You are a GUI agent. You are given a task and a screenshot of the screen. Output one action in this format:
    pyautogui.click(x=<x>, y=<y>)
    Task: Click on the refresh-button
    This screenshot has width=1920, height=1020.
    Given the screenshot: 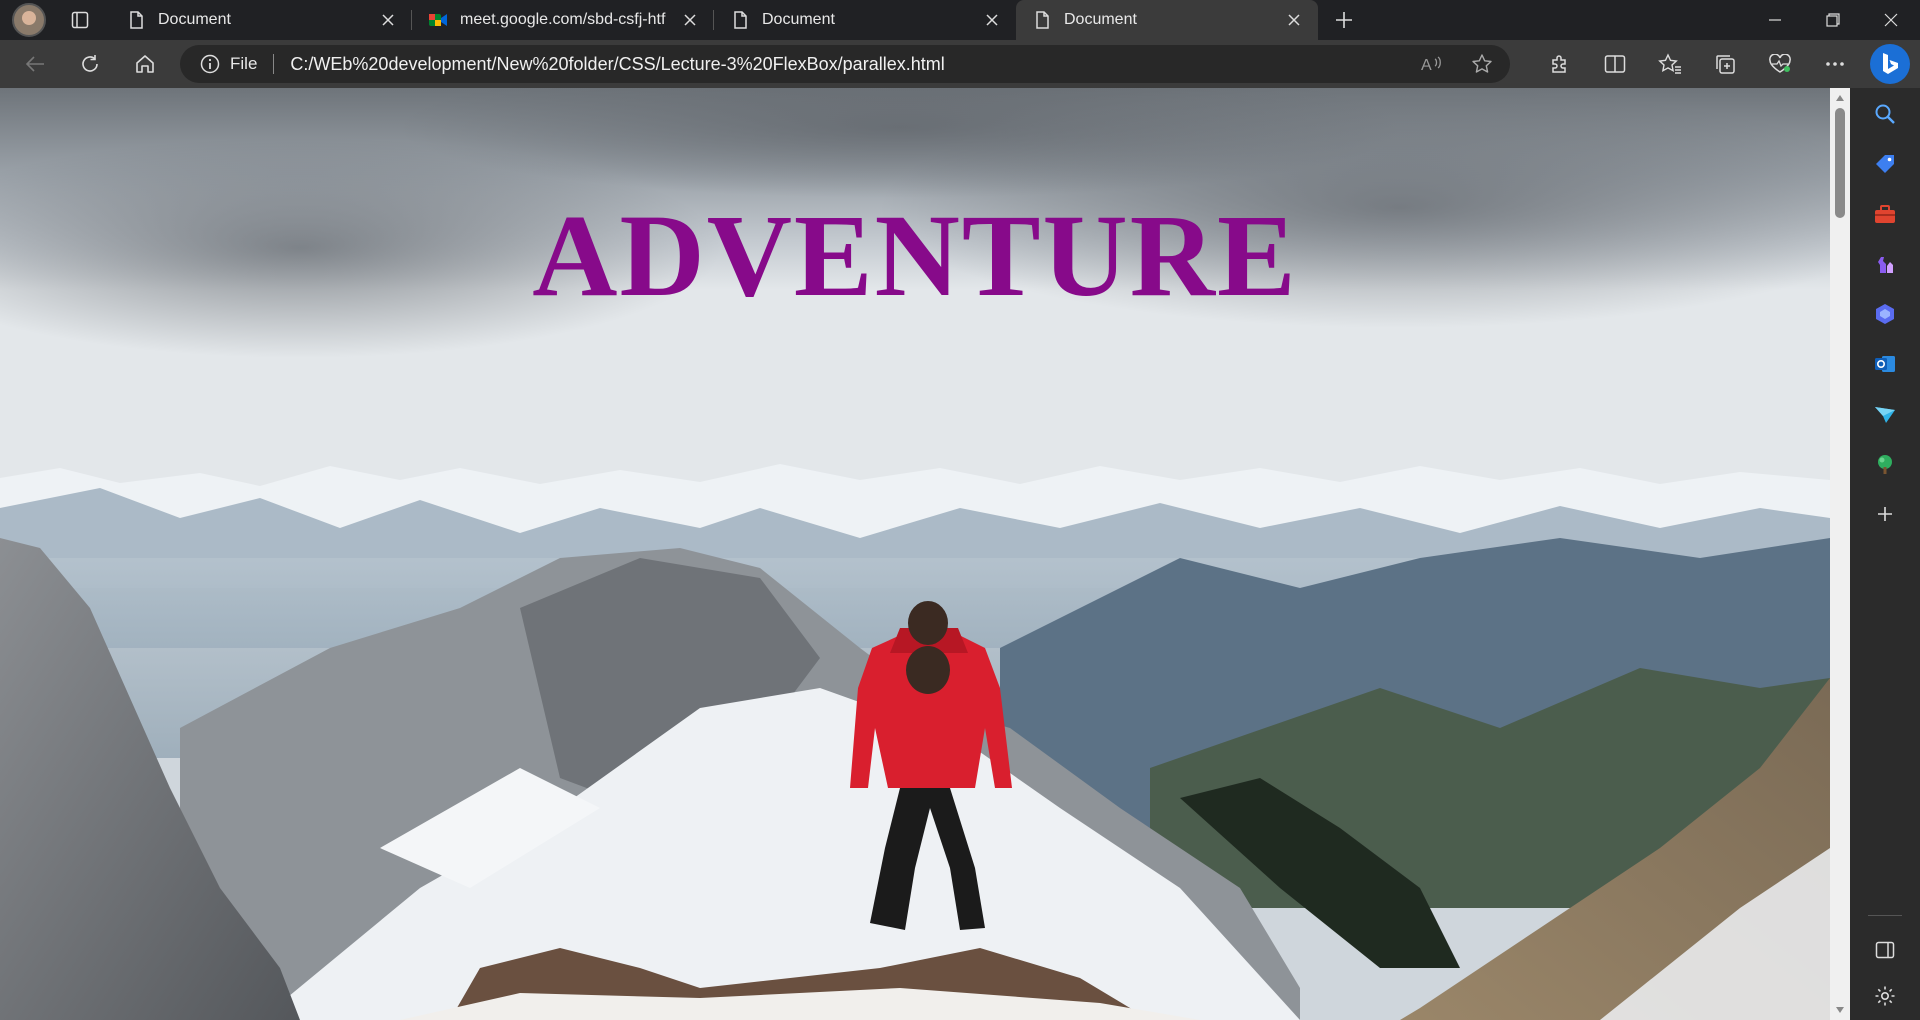 What is the action you would take?
    pyautogui.click(x=90, y=64)
    